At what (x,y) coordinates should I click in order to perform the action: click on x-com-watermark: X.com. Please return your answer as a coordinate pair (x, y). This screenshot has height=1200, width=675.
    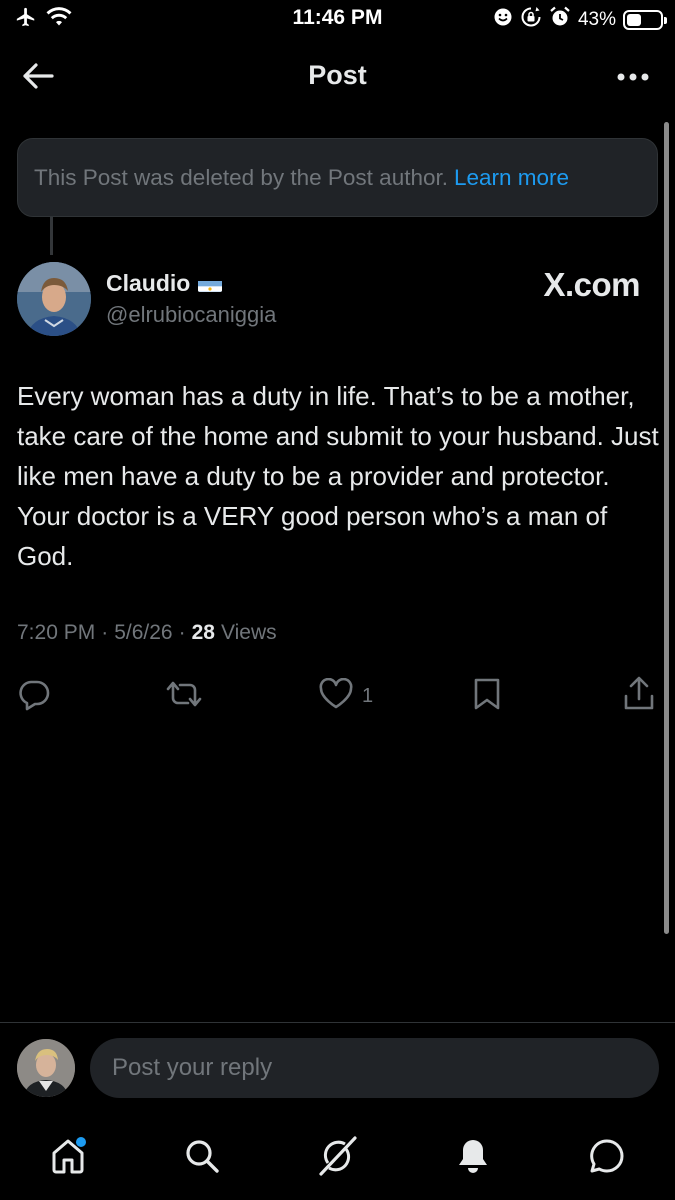
    Looking at the image, I should click on (591, 284).